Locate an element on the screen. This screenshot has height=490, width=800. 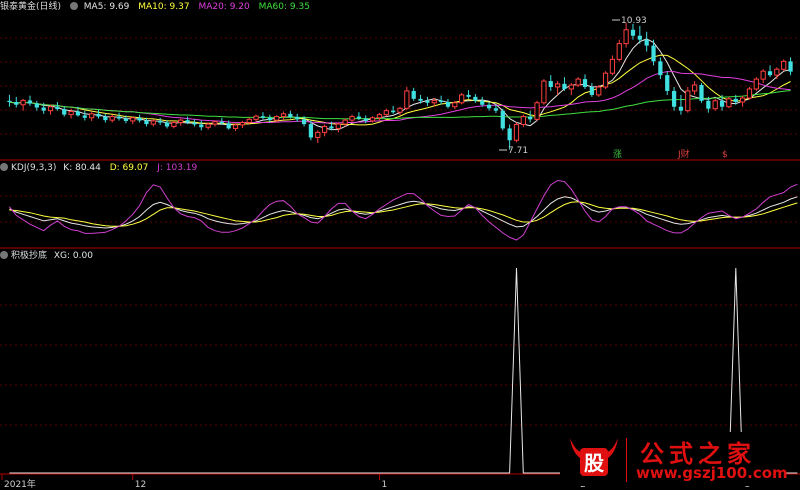
kdj-name: KDJ(9,3,3) is located at coordinates (34, 168).